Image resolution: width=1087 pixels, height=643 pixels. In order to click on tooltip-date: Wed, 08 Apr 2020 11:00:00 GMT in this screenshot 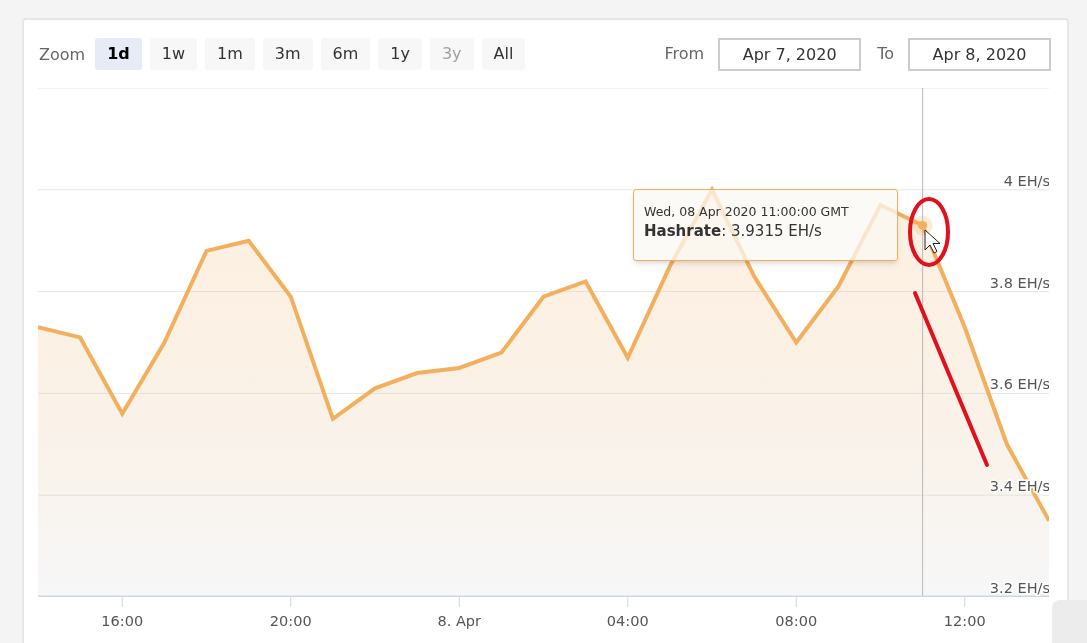, I will do `click(747, 212)`.